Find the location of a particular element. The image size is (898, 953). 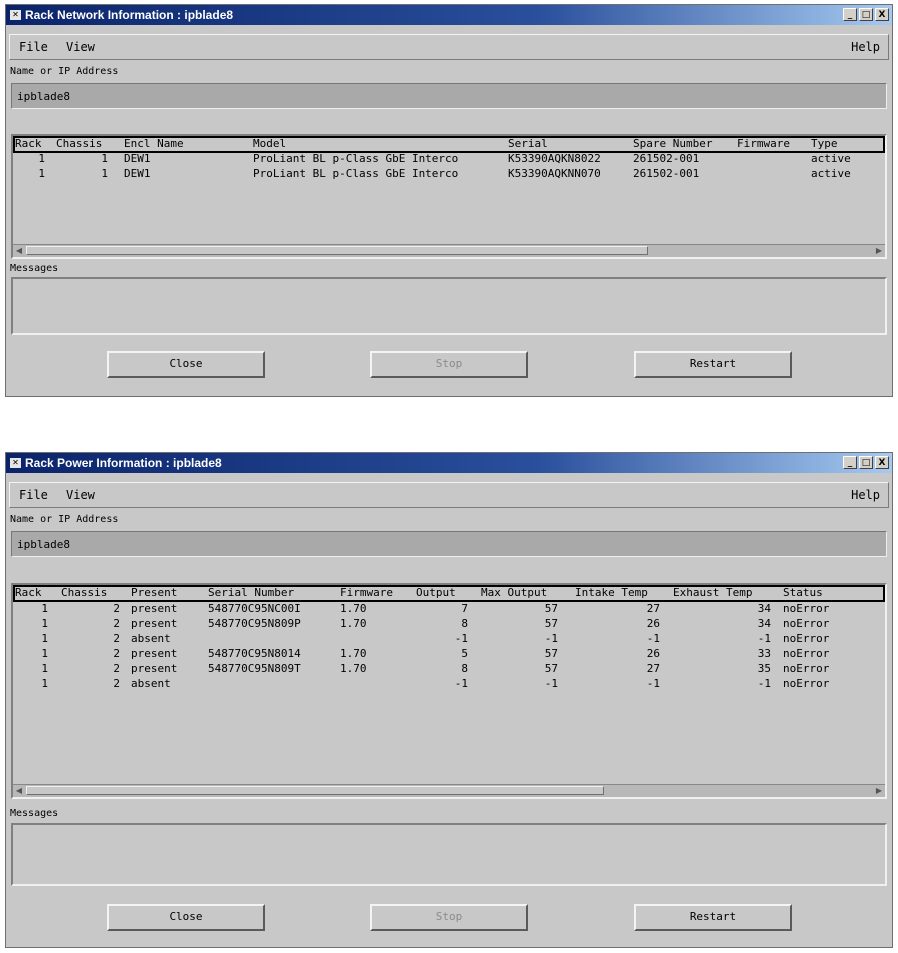

close-window-button: X is located at coordinates (882, 462).